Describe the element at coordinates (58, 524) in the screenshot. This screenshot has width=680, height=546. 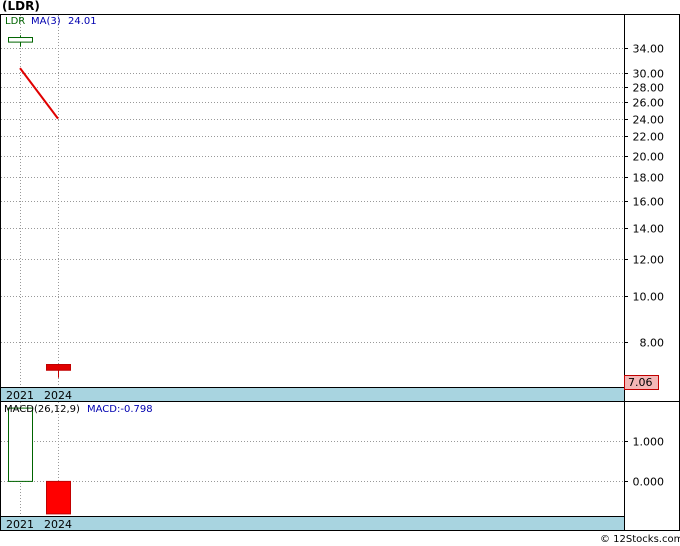
I see `macd-x-label: 2024` at that location.